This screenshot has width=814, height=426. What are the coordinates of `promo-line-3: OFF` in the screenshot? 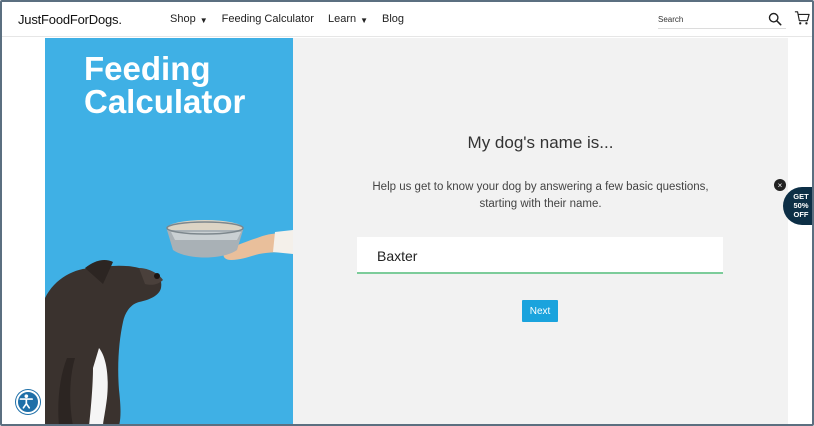 It's located at (801, 214).